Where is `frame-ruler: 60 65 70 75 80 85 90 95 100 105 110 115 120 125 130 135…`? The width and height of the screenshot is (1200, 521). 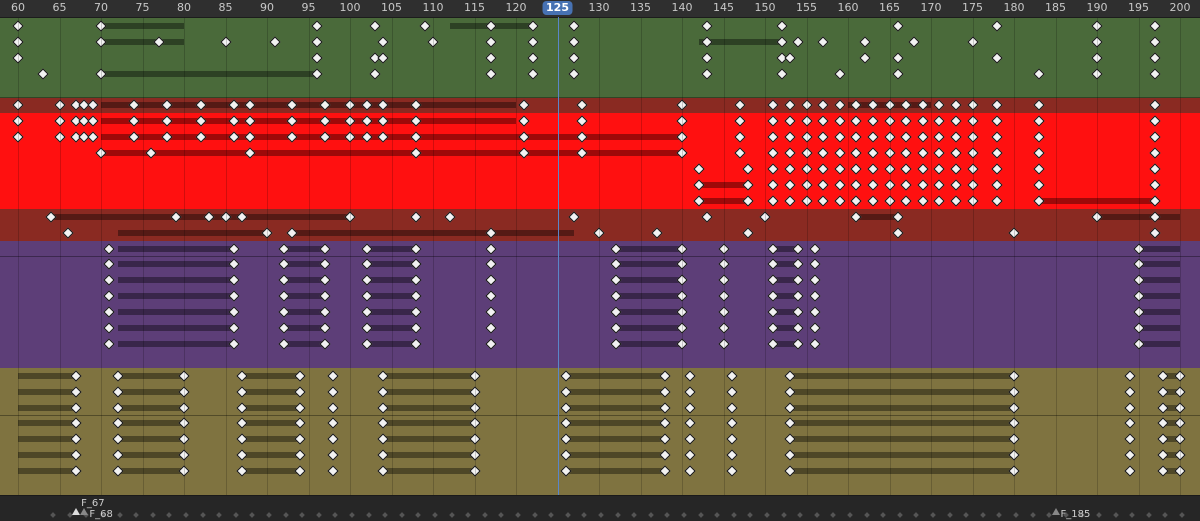 frame-ruler: 60 65 70 75 80 85 90 95 100 105 110 115 120 125 130 135… is located at coordinates (600, 9).